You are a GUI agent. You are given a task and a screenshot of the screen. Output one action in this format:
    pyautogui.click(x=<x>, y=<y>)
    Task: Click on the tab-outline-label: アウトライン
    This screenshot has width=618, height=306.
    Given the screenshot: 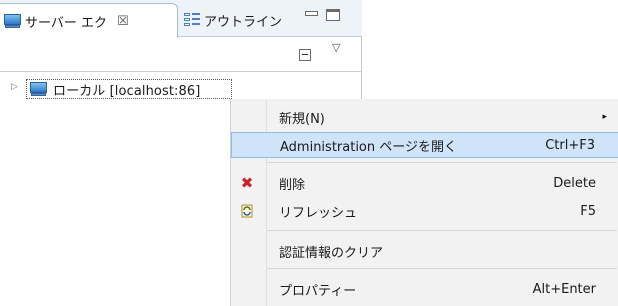 What is the action you would take?
    pyautogui.click(x=243, y=22)
    